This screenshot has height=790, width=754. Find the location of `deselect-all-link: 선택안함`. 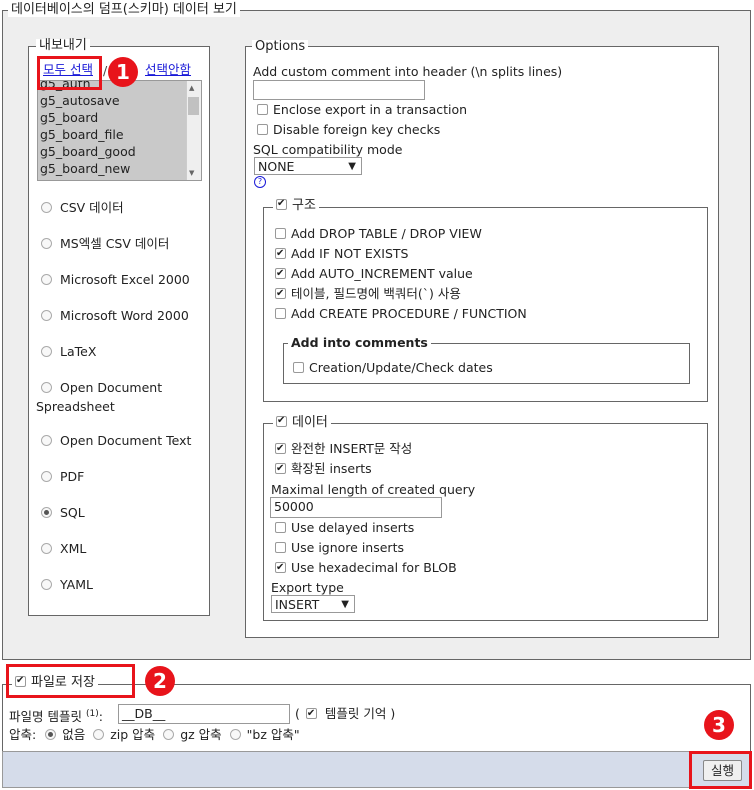

deselect-all-link: 선택안함 is located at coordinates (168, 69).